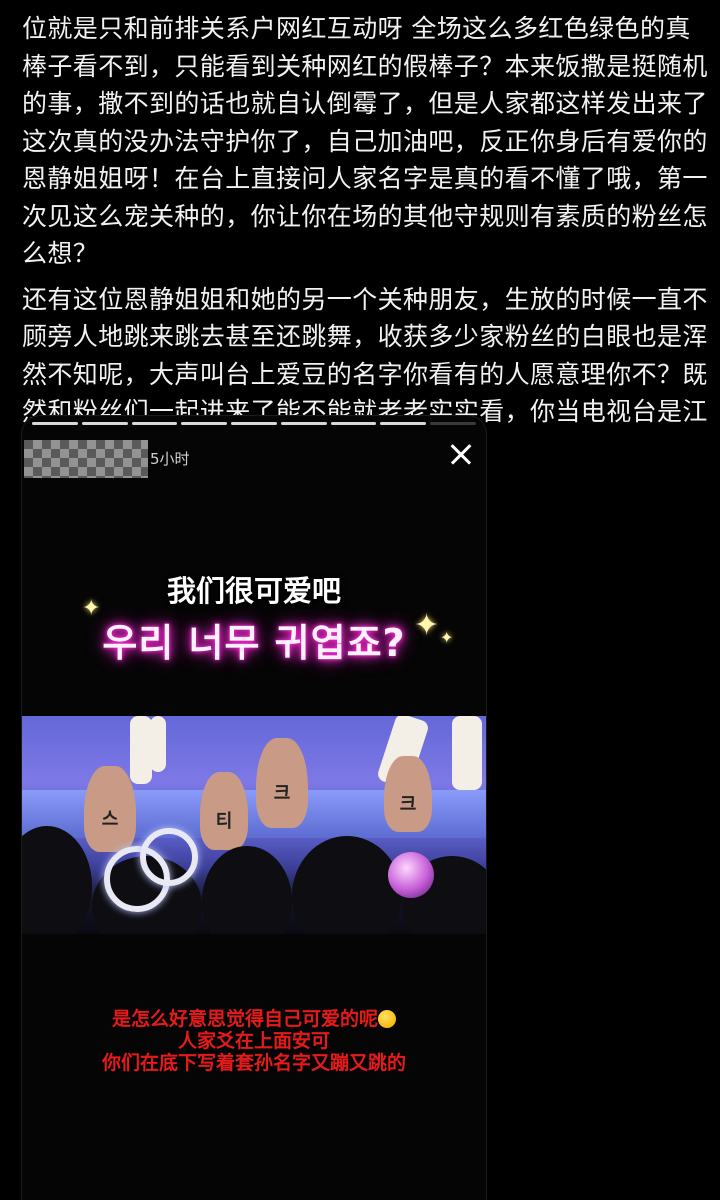  What do you see at coordinates (224, 811) in the screenshot?
I see `fan-hand: 티` at bounding box center [224, 811].